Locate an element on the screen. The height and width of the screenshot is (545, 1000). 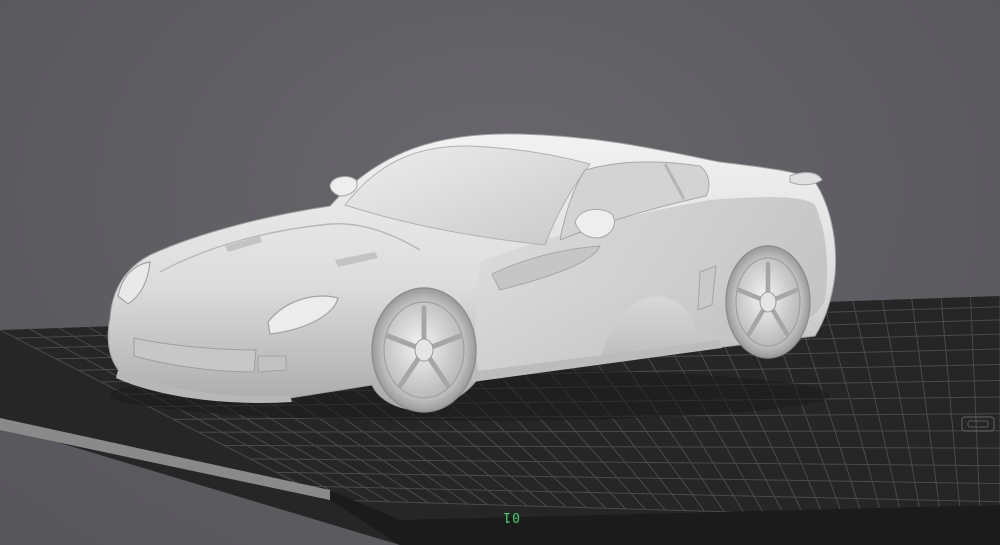
build-plate-label: 01 is located at coordinates (511, 516).